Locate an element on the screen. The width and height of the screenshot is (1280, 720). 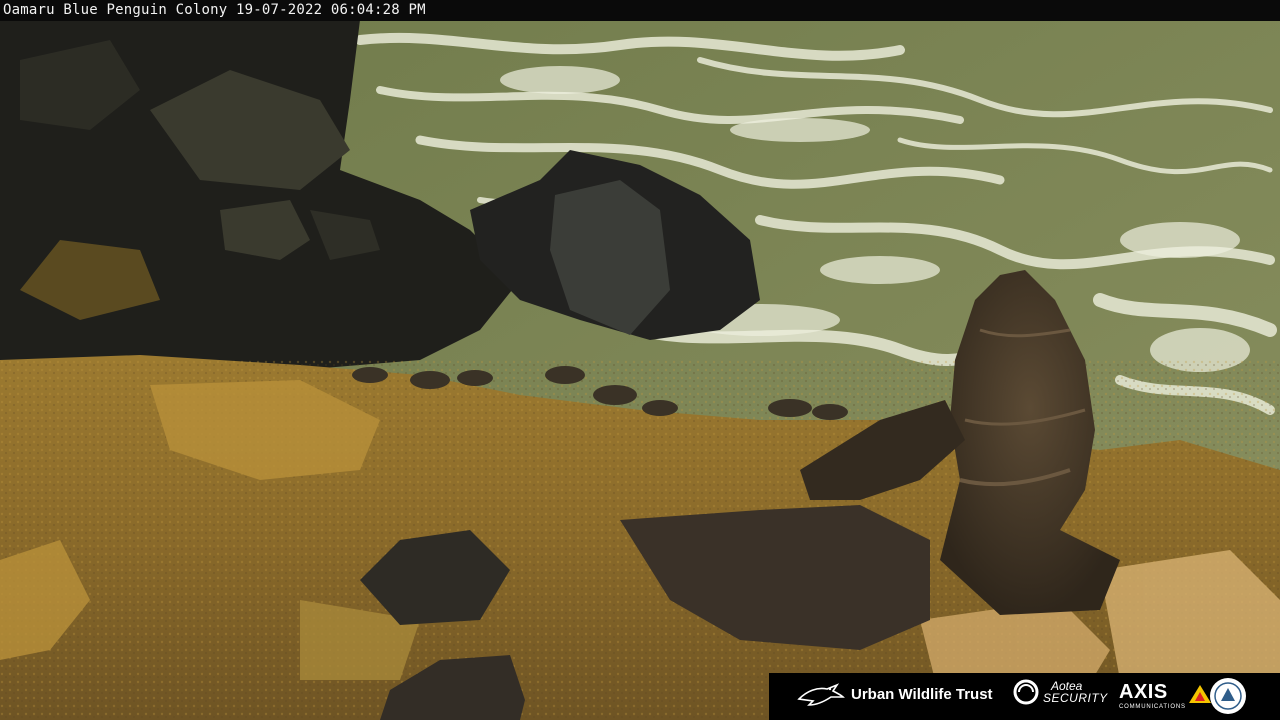
aotea-security-logo: Aotea SECURITY is located at coordinates (1060, 692).